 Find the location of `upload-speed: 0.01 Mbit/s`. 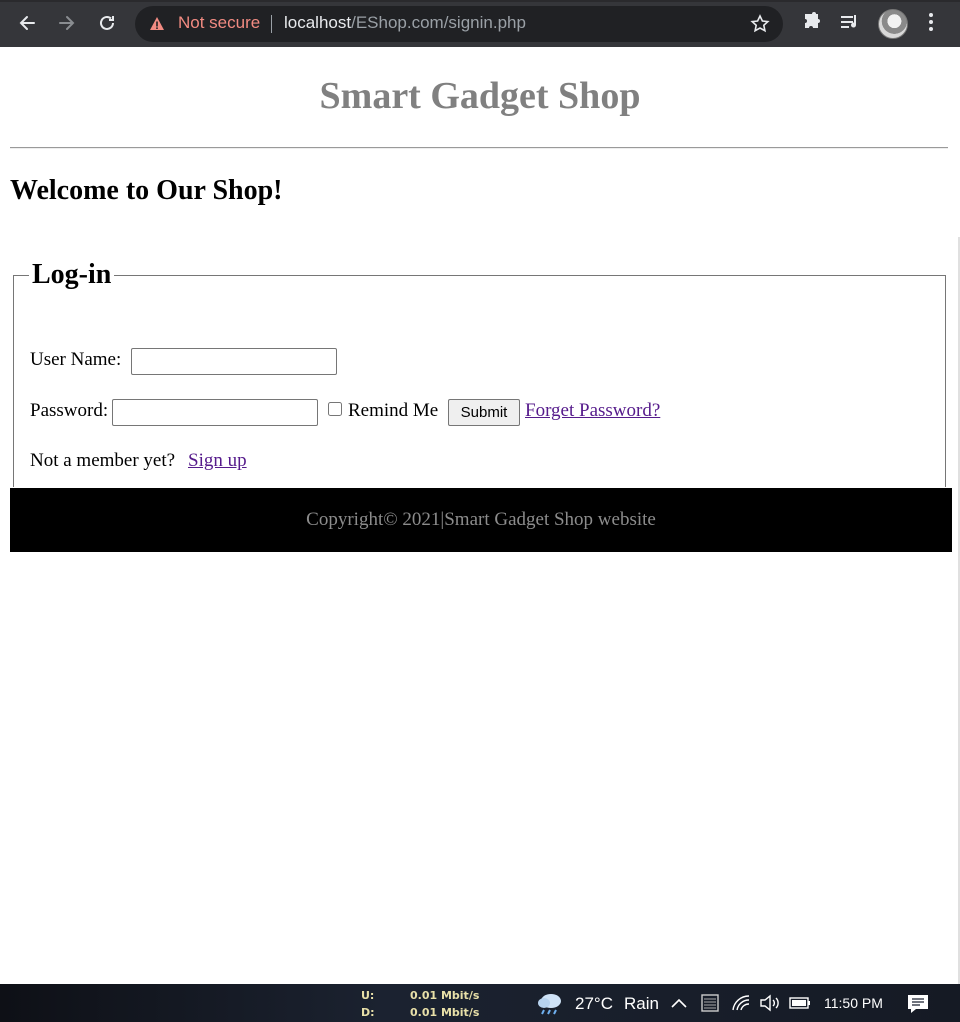

upload-speed: 0.01 Mbit/s is located at coordinates (445, 995).